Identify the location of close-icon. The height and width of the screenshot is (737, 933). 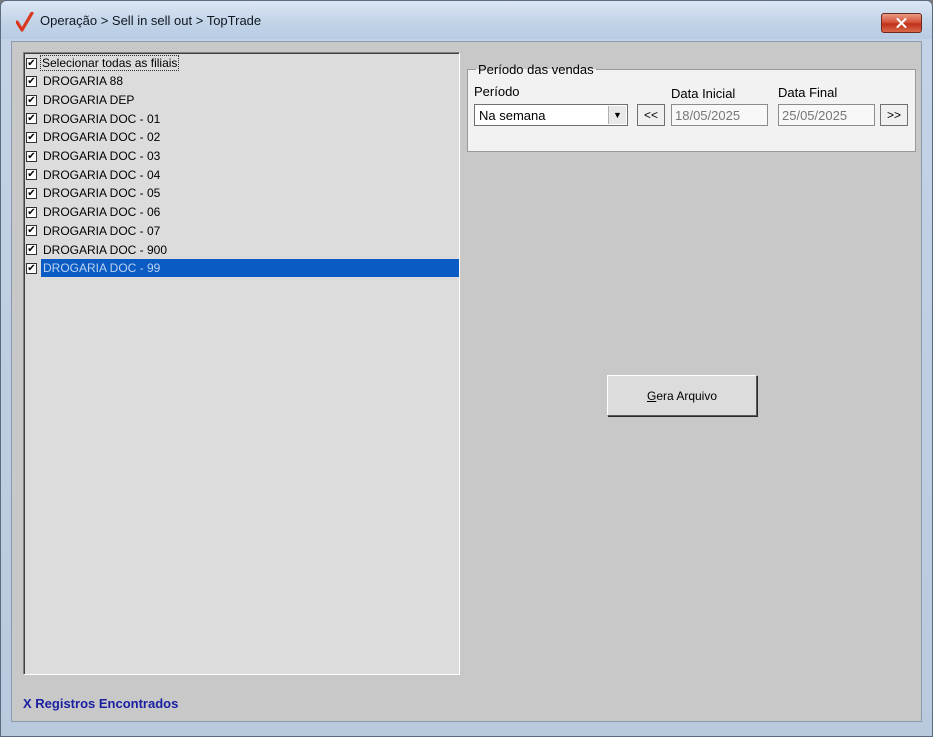
(901, 23).